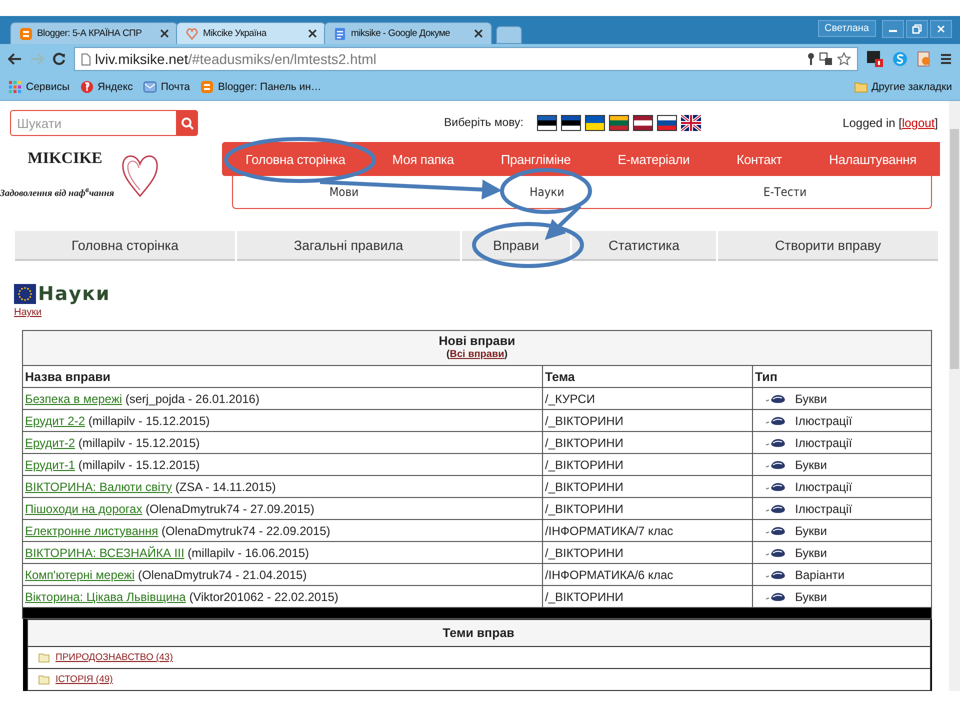  Describe the element at coordinates (37, 59) in the screenshot. I see `forward-arrow-icon` at that location.